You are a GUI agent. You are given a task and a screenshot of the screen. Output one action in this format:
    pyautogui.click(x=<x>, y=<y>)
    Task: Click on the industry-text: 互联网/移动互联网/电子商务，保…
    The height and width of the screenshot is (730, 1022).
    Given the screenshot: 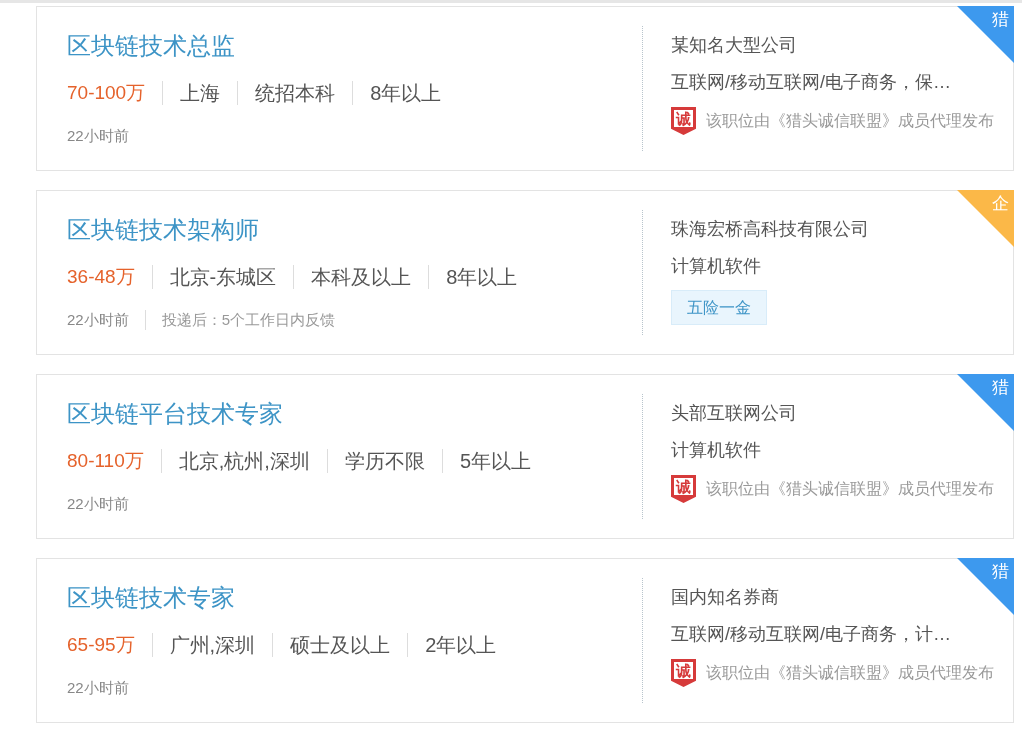 What is the action you would take?
    pyautogui.click(x=811, y=82)
    